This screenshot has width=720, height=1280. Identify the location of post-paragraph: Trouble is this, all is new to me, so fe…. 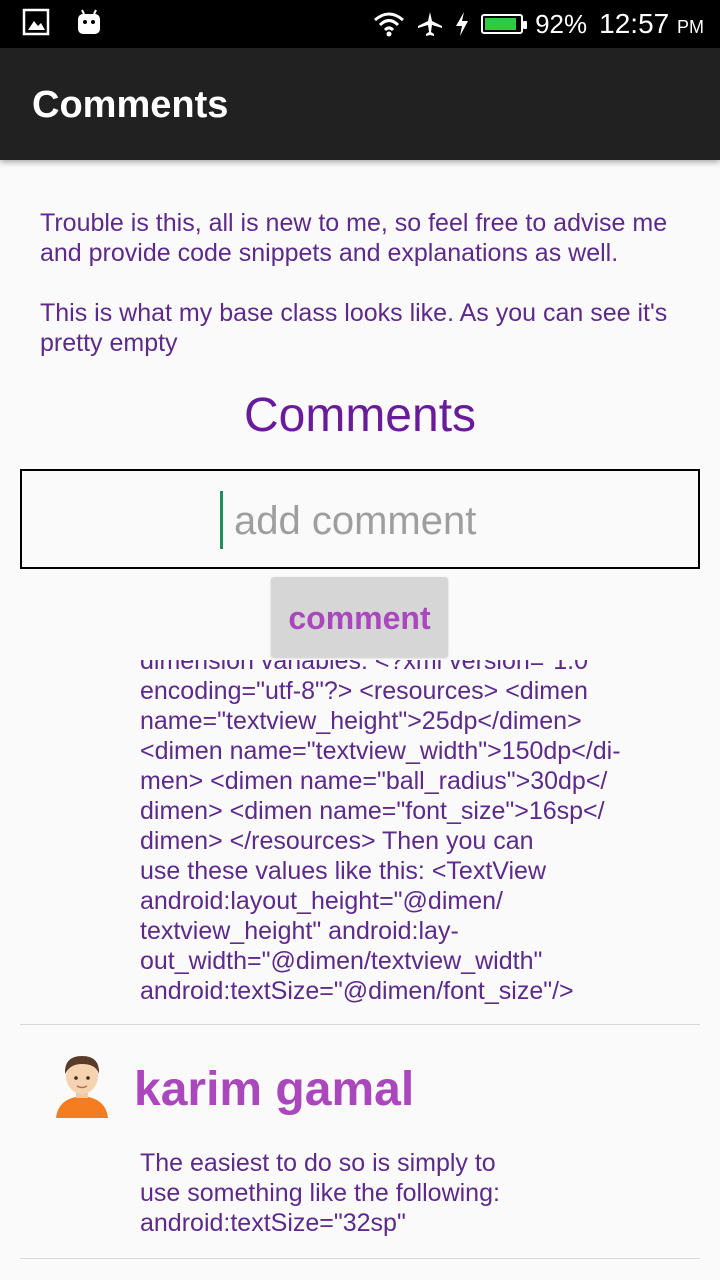
(354, 238).